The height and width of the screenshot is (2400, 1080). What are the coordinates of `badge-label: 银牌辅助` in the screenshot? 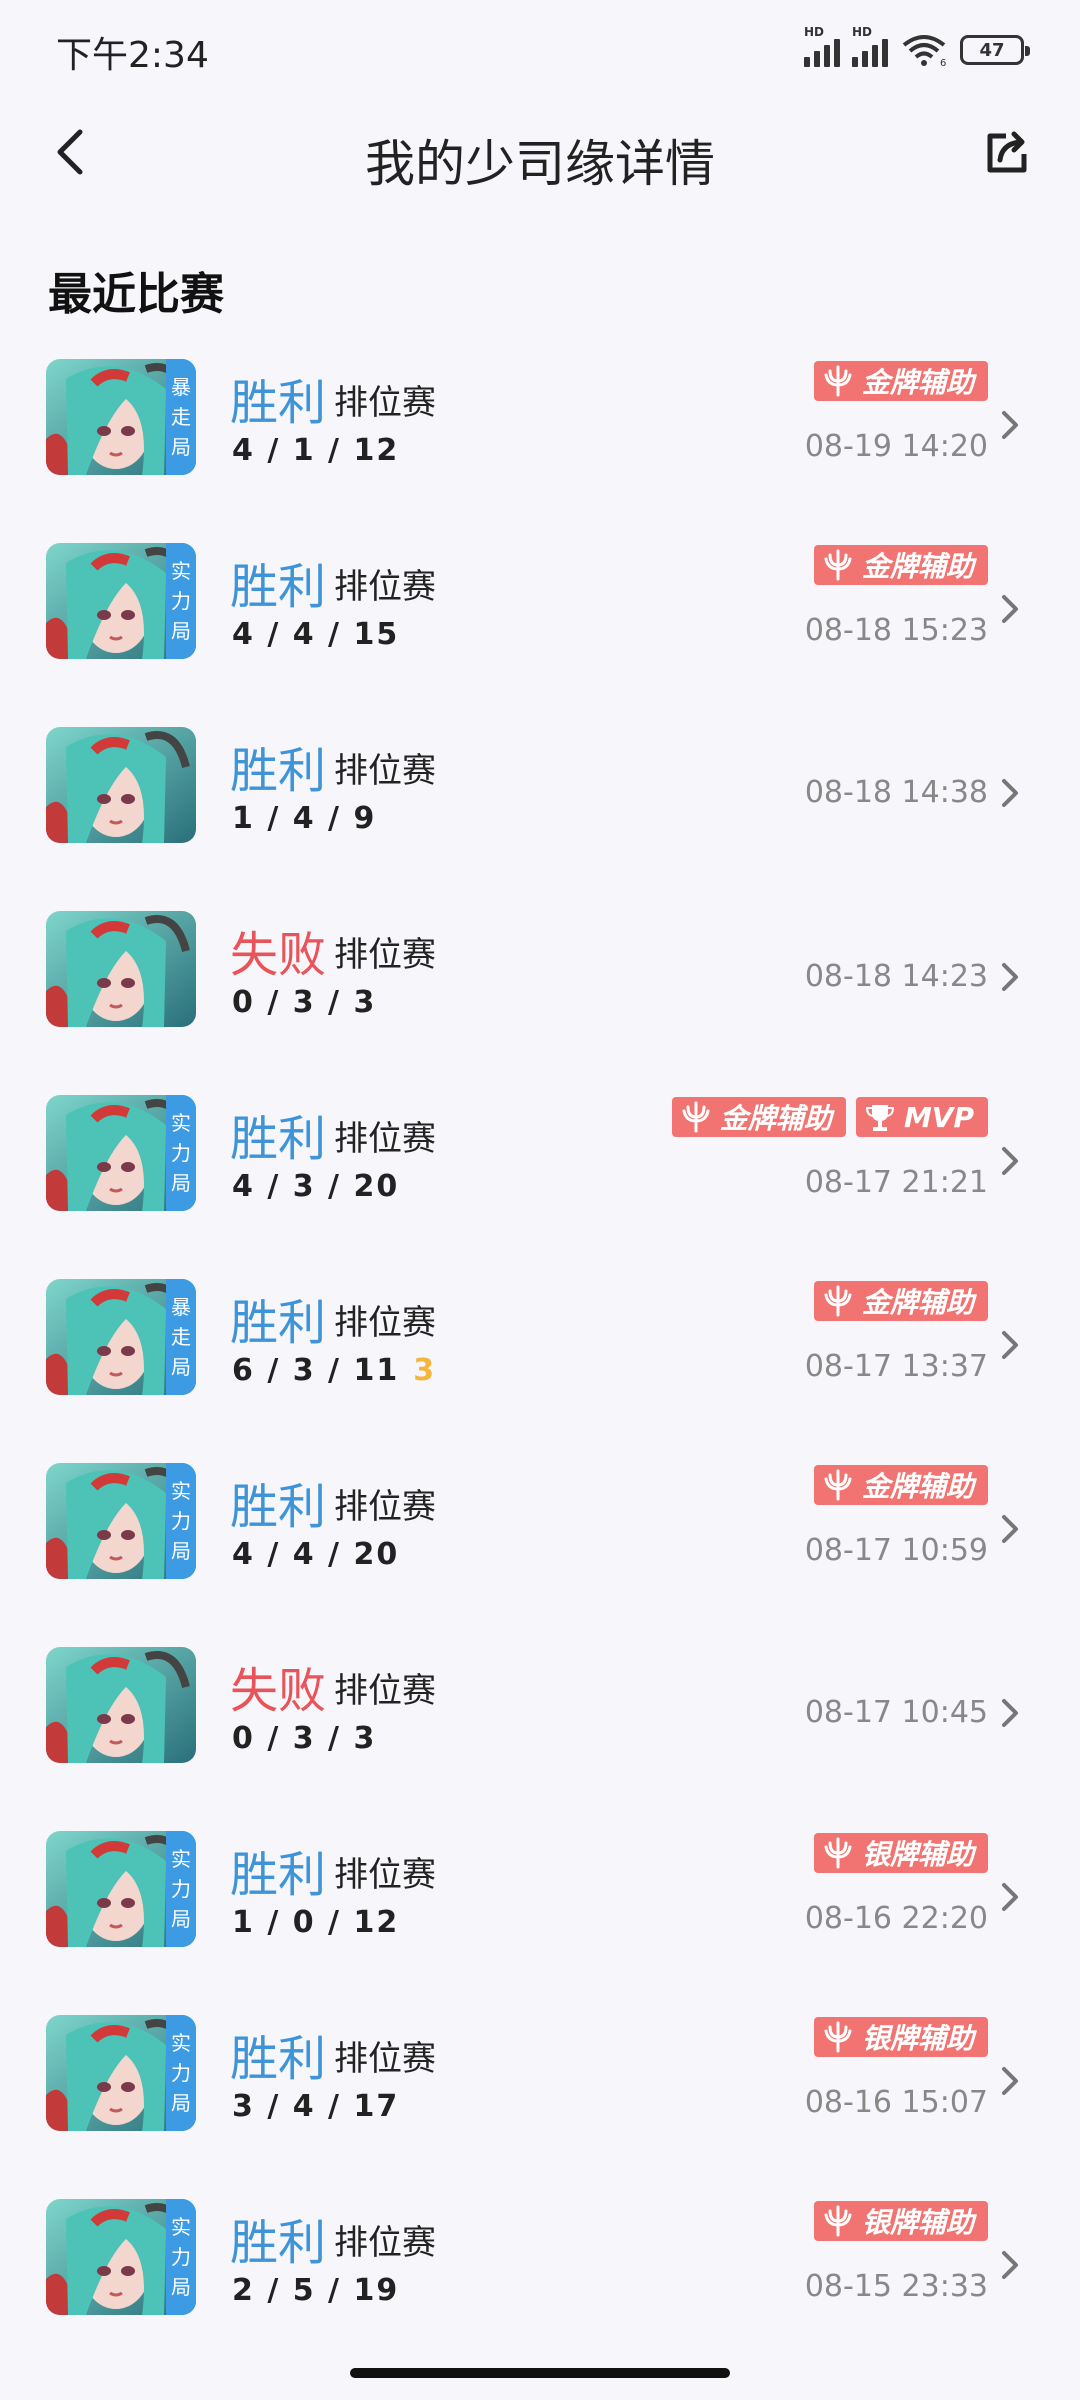 It's located at (917, 1854).